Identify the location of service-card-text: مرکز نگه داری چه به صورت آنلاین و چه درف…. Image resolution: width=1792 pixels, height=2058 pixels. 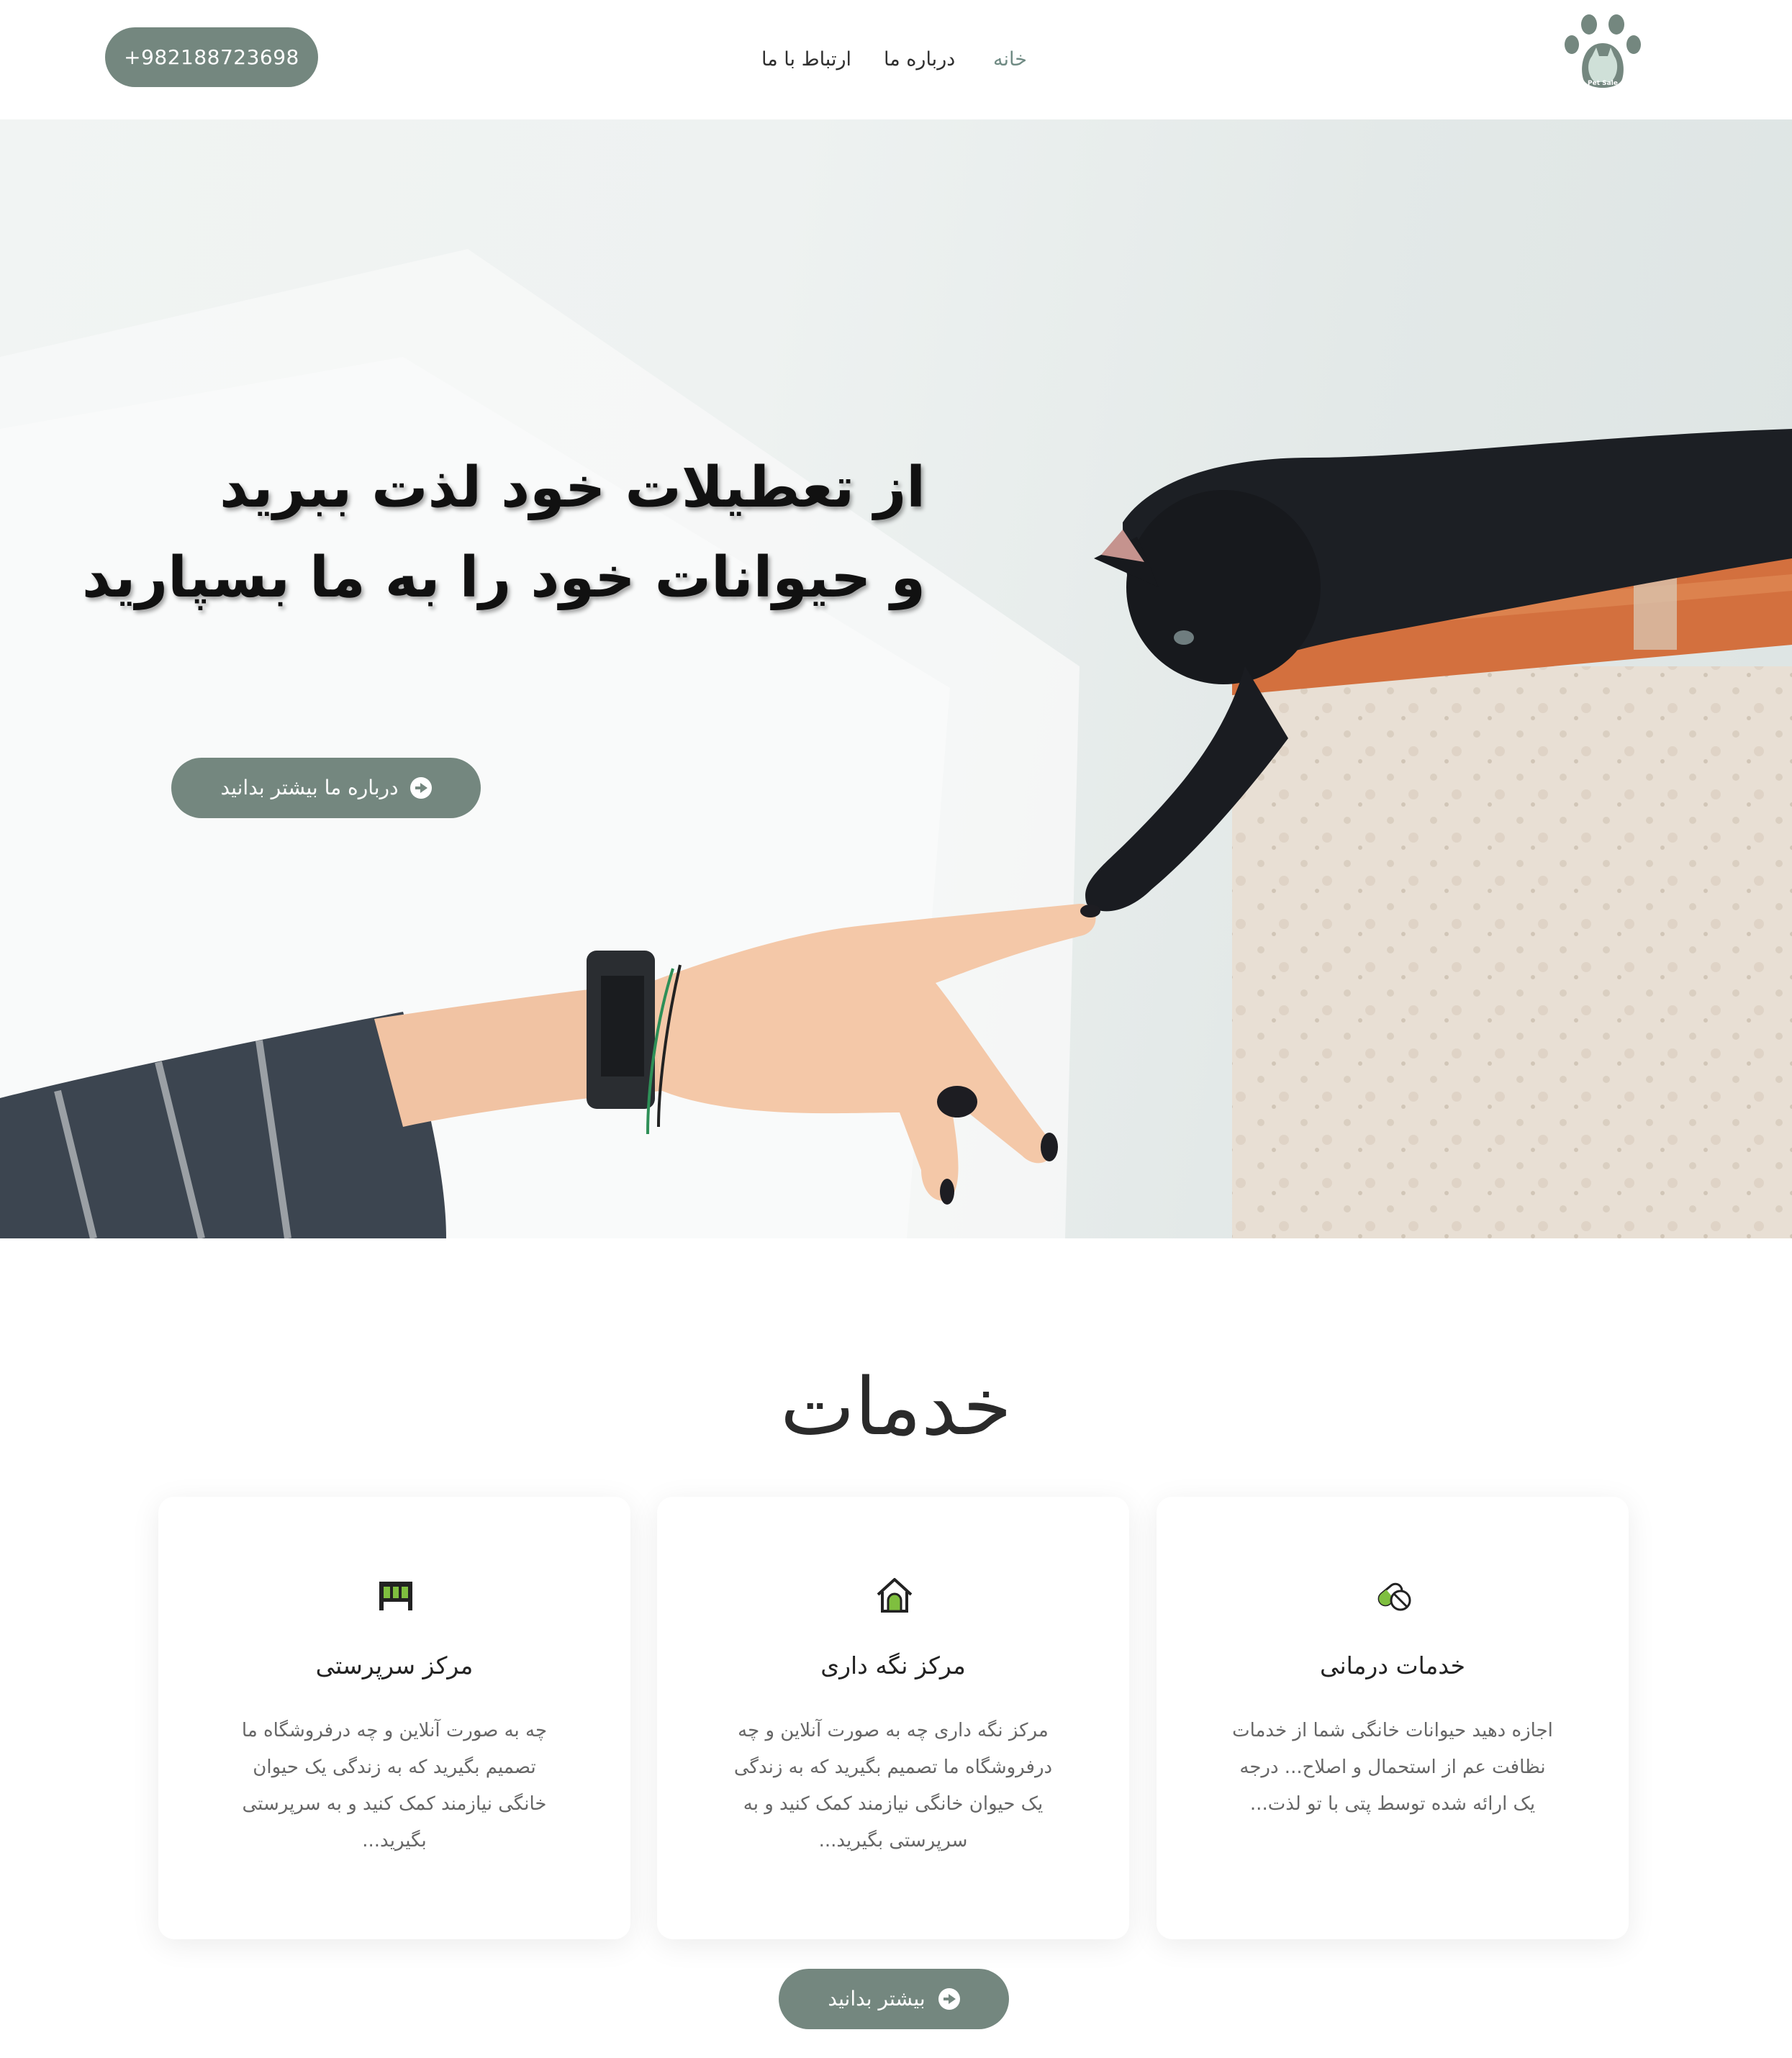
(893, 1786).